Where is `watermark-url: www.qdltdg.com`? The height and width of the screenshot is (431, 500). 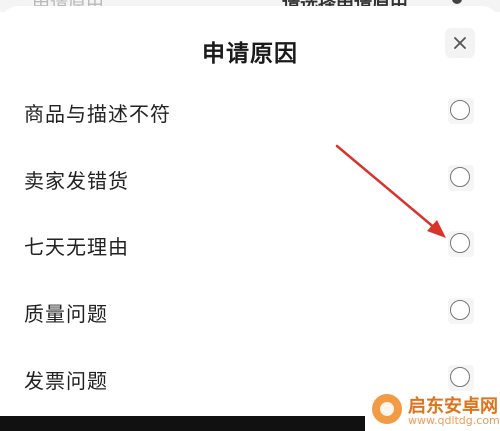 watermark-url: www.qdltdg.com is located at coordinates (454, 420).